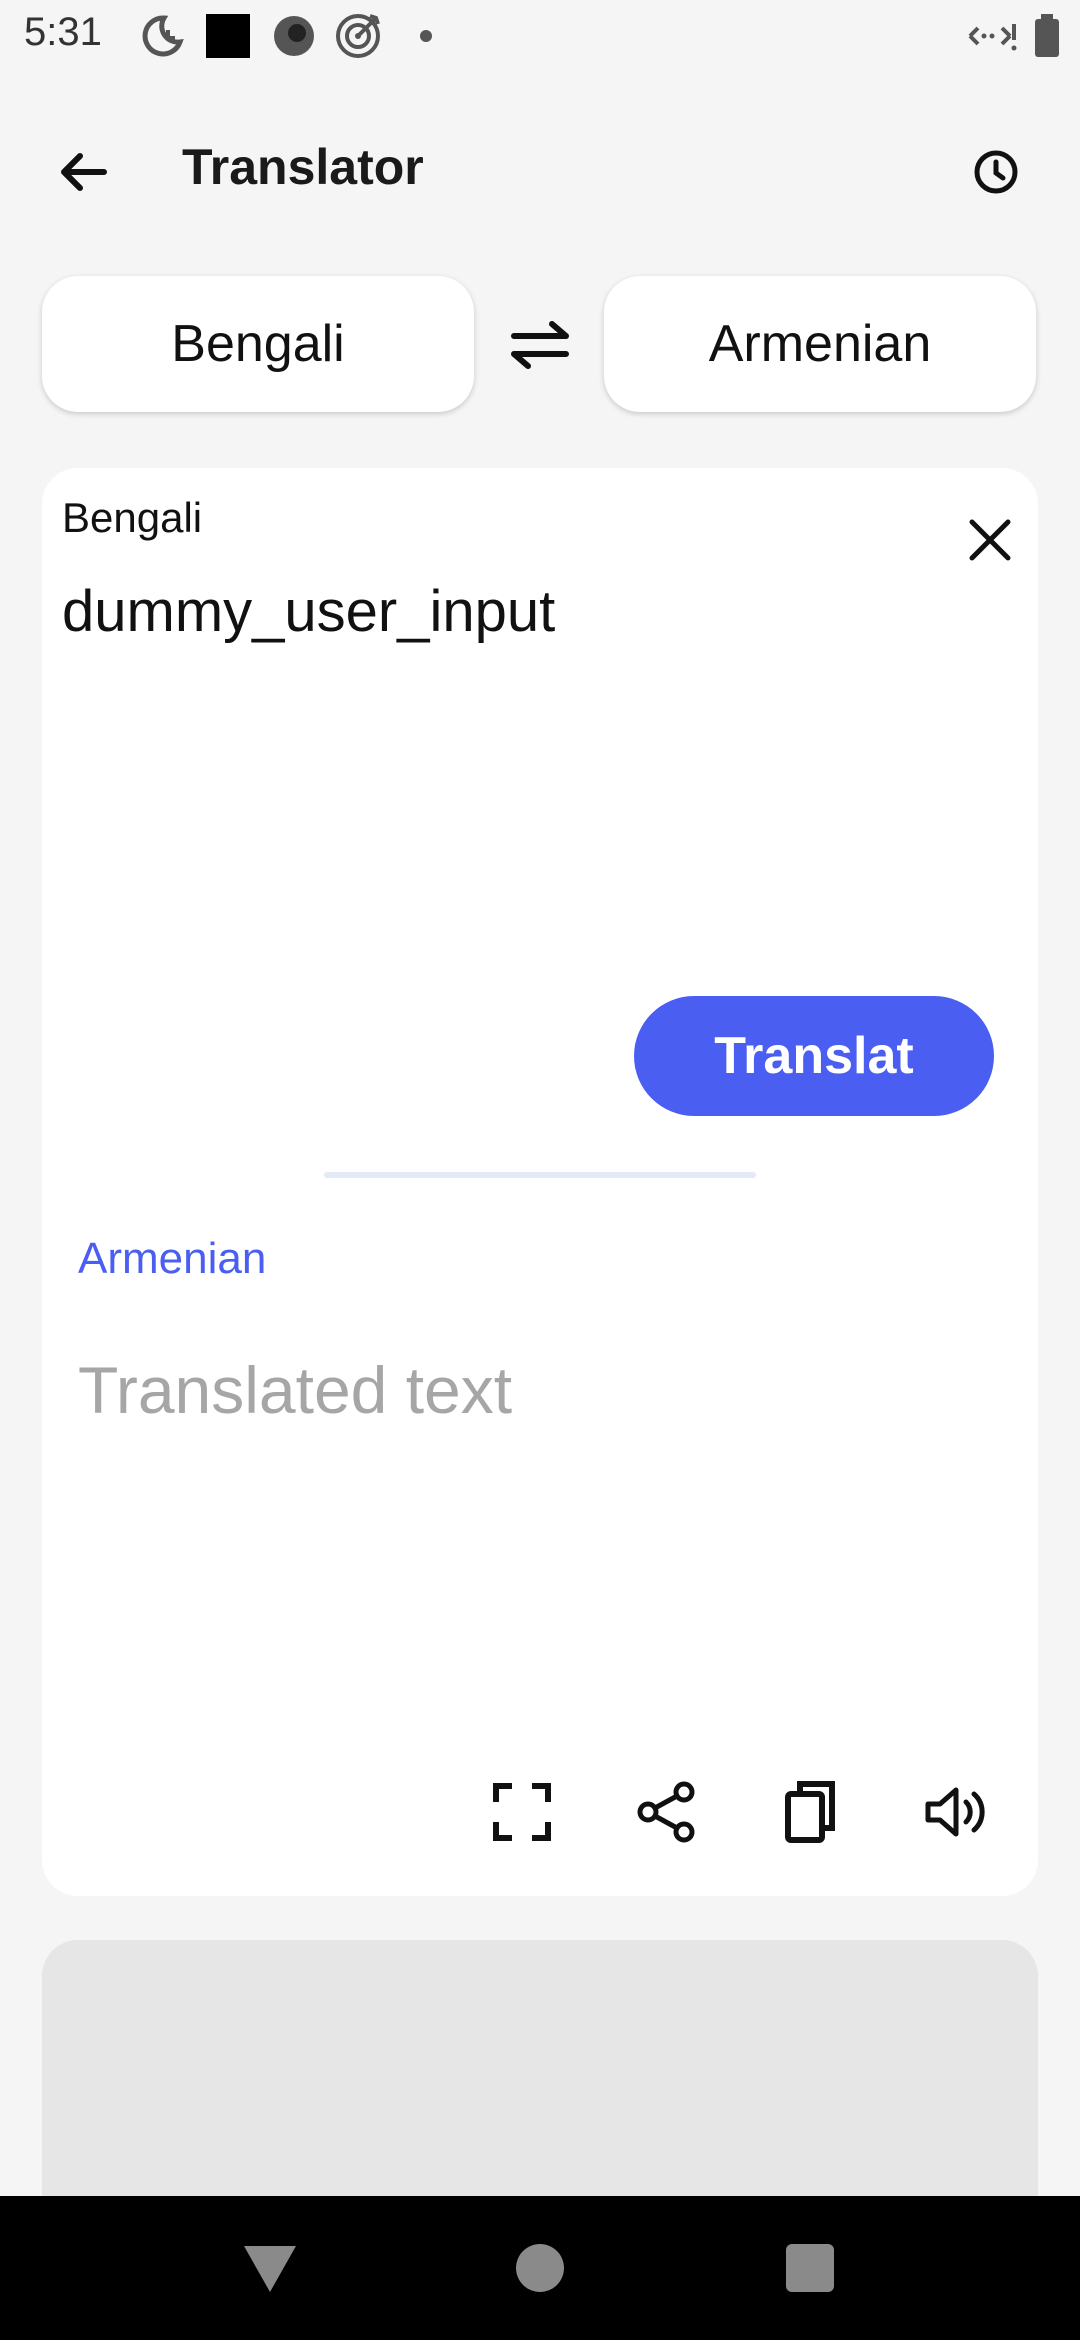 The width and height of the screenshot is (1080, 2340). I want to click on dot-icon, so click(426, 36).